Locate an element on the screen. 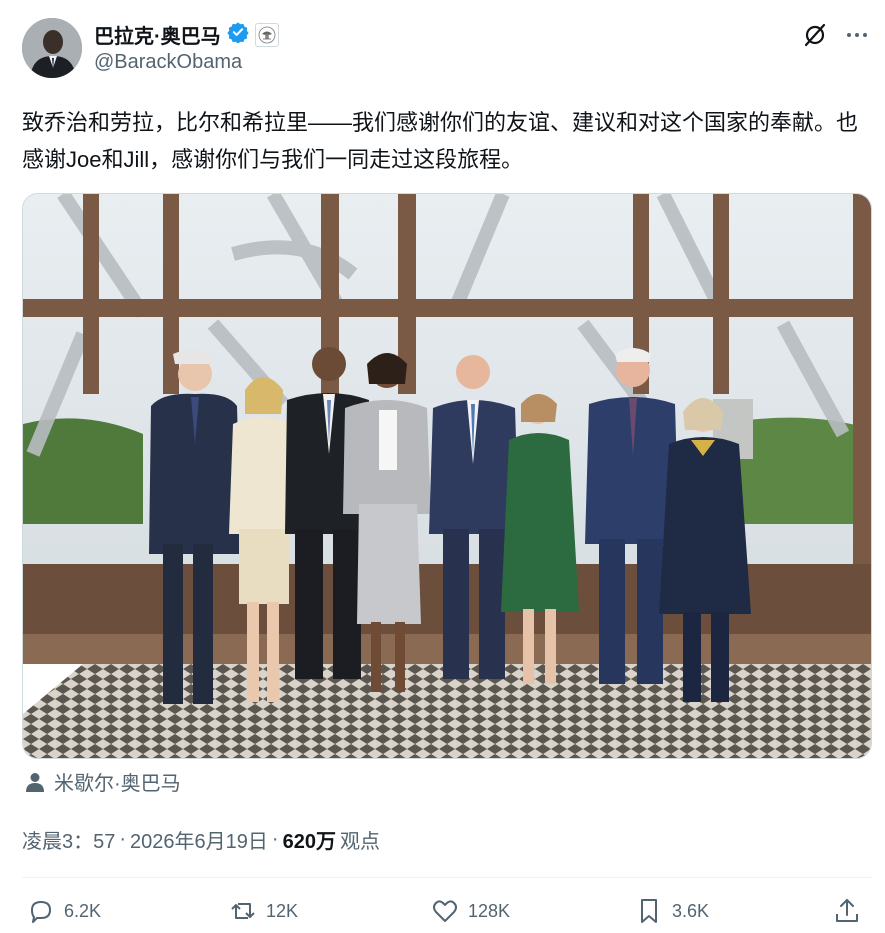 The width and height of the screenshot is (885, 933). tagged-person-name: 米歇尔·奥巴马 is located at coordinates (117, 781).